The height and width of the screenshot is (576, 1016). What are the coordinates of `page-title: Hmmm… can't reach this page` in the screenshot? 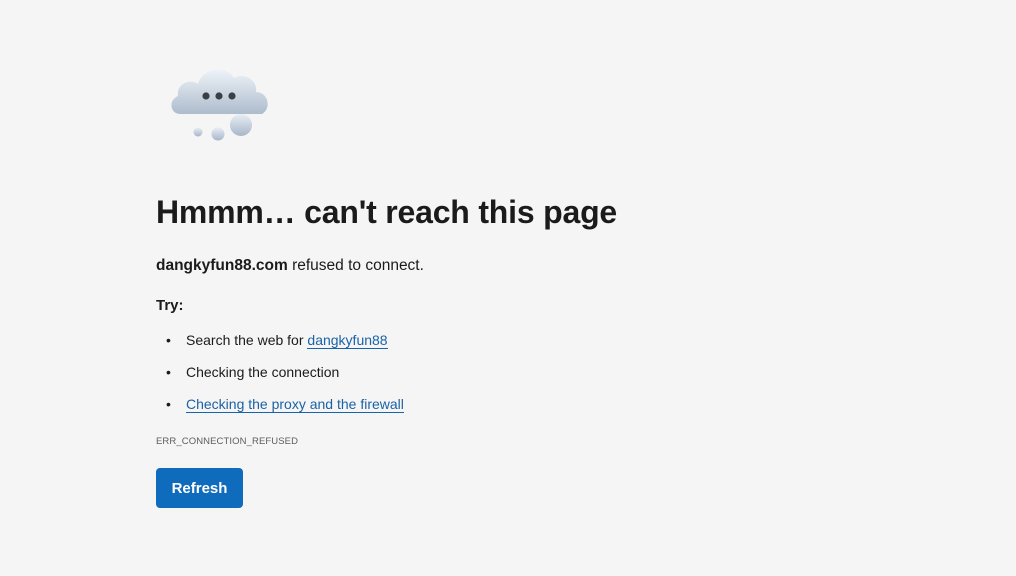 It's located at (387, 212).